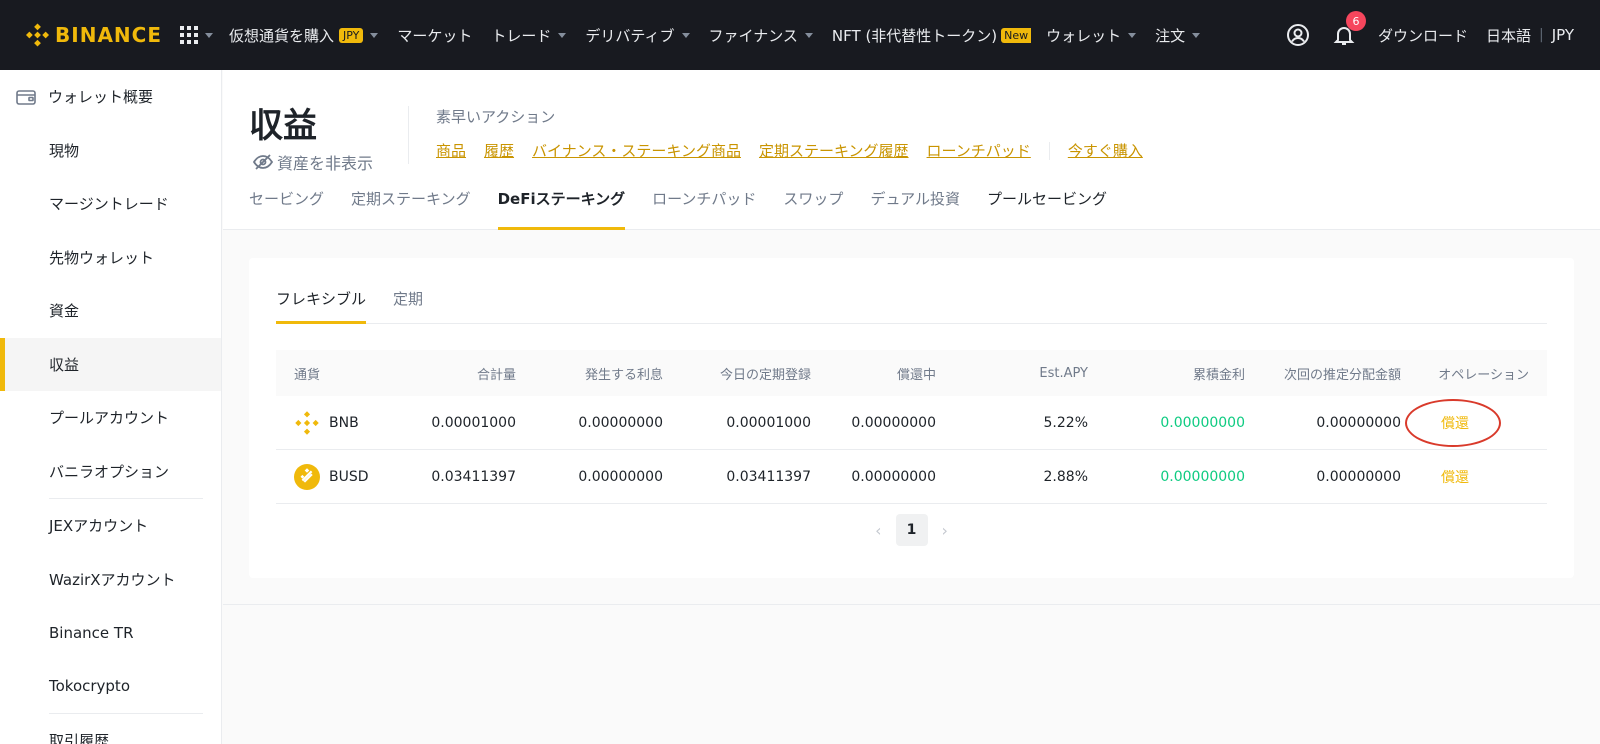 This screenshot has height=744, width=1600. I want to click on pagination: ‹ 1 ›, so click(911, 530).